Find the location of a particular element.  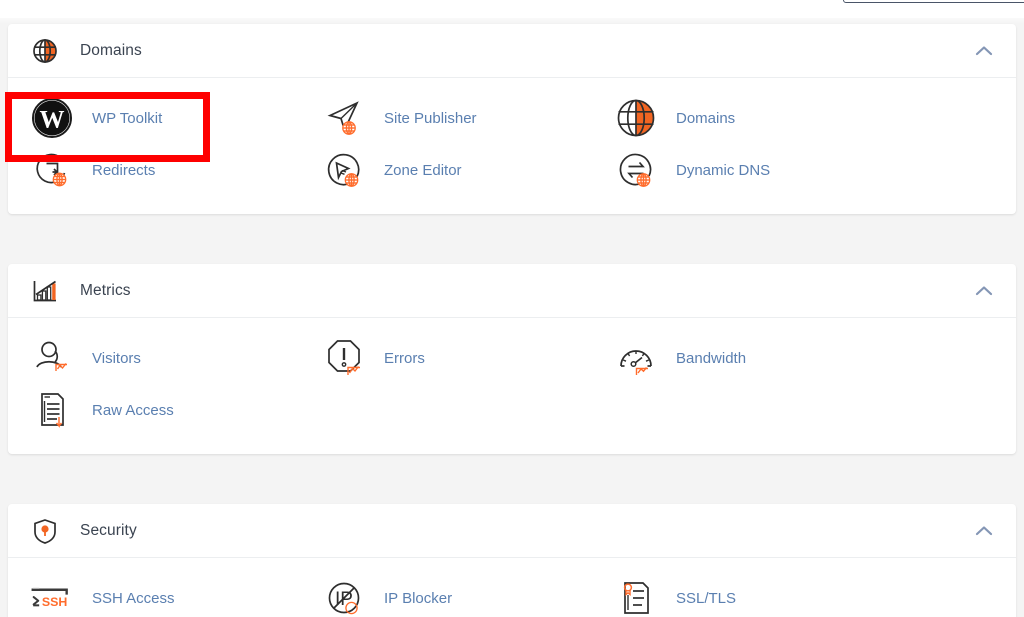

paper-plane-globe-icon is located at coordinates (344, 118).